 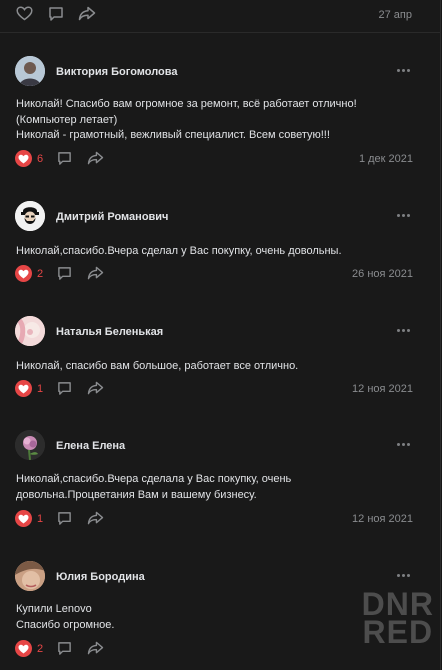 I want to click on comment-author: Наталья Беленькая, so click(x=109, y=332).